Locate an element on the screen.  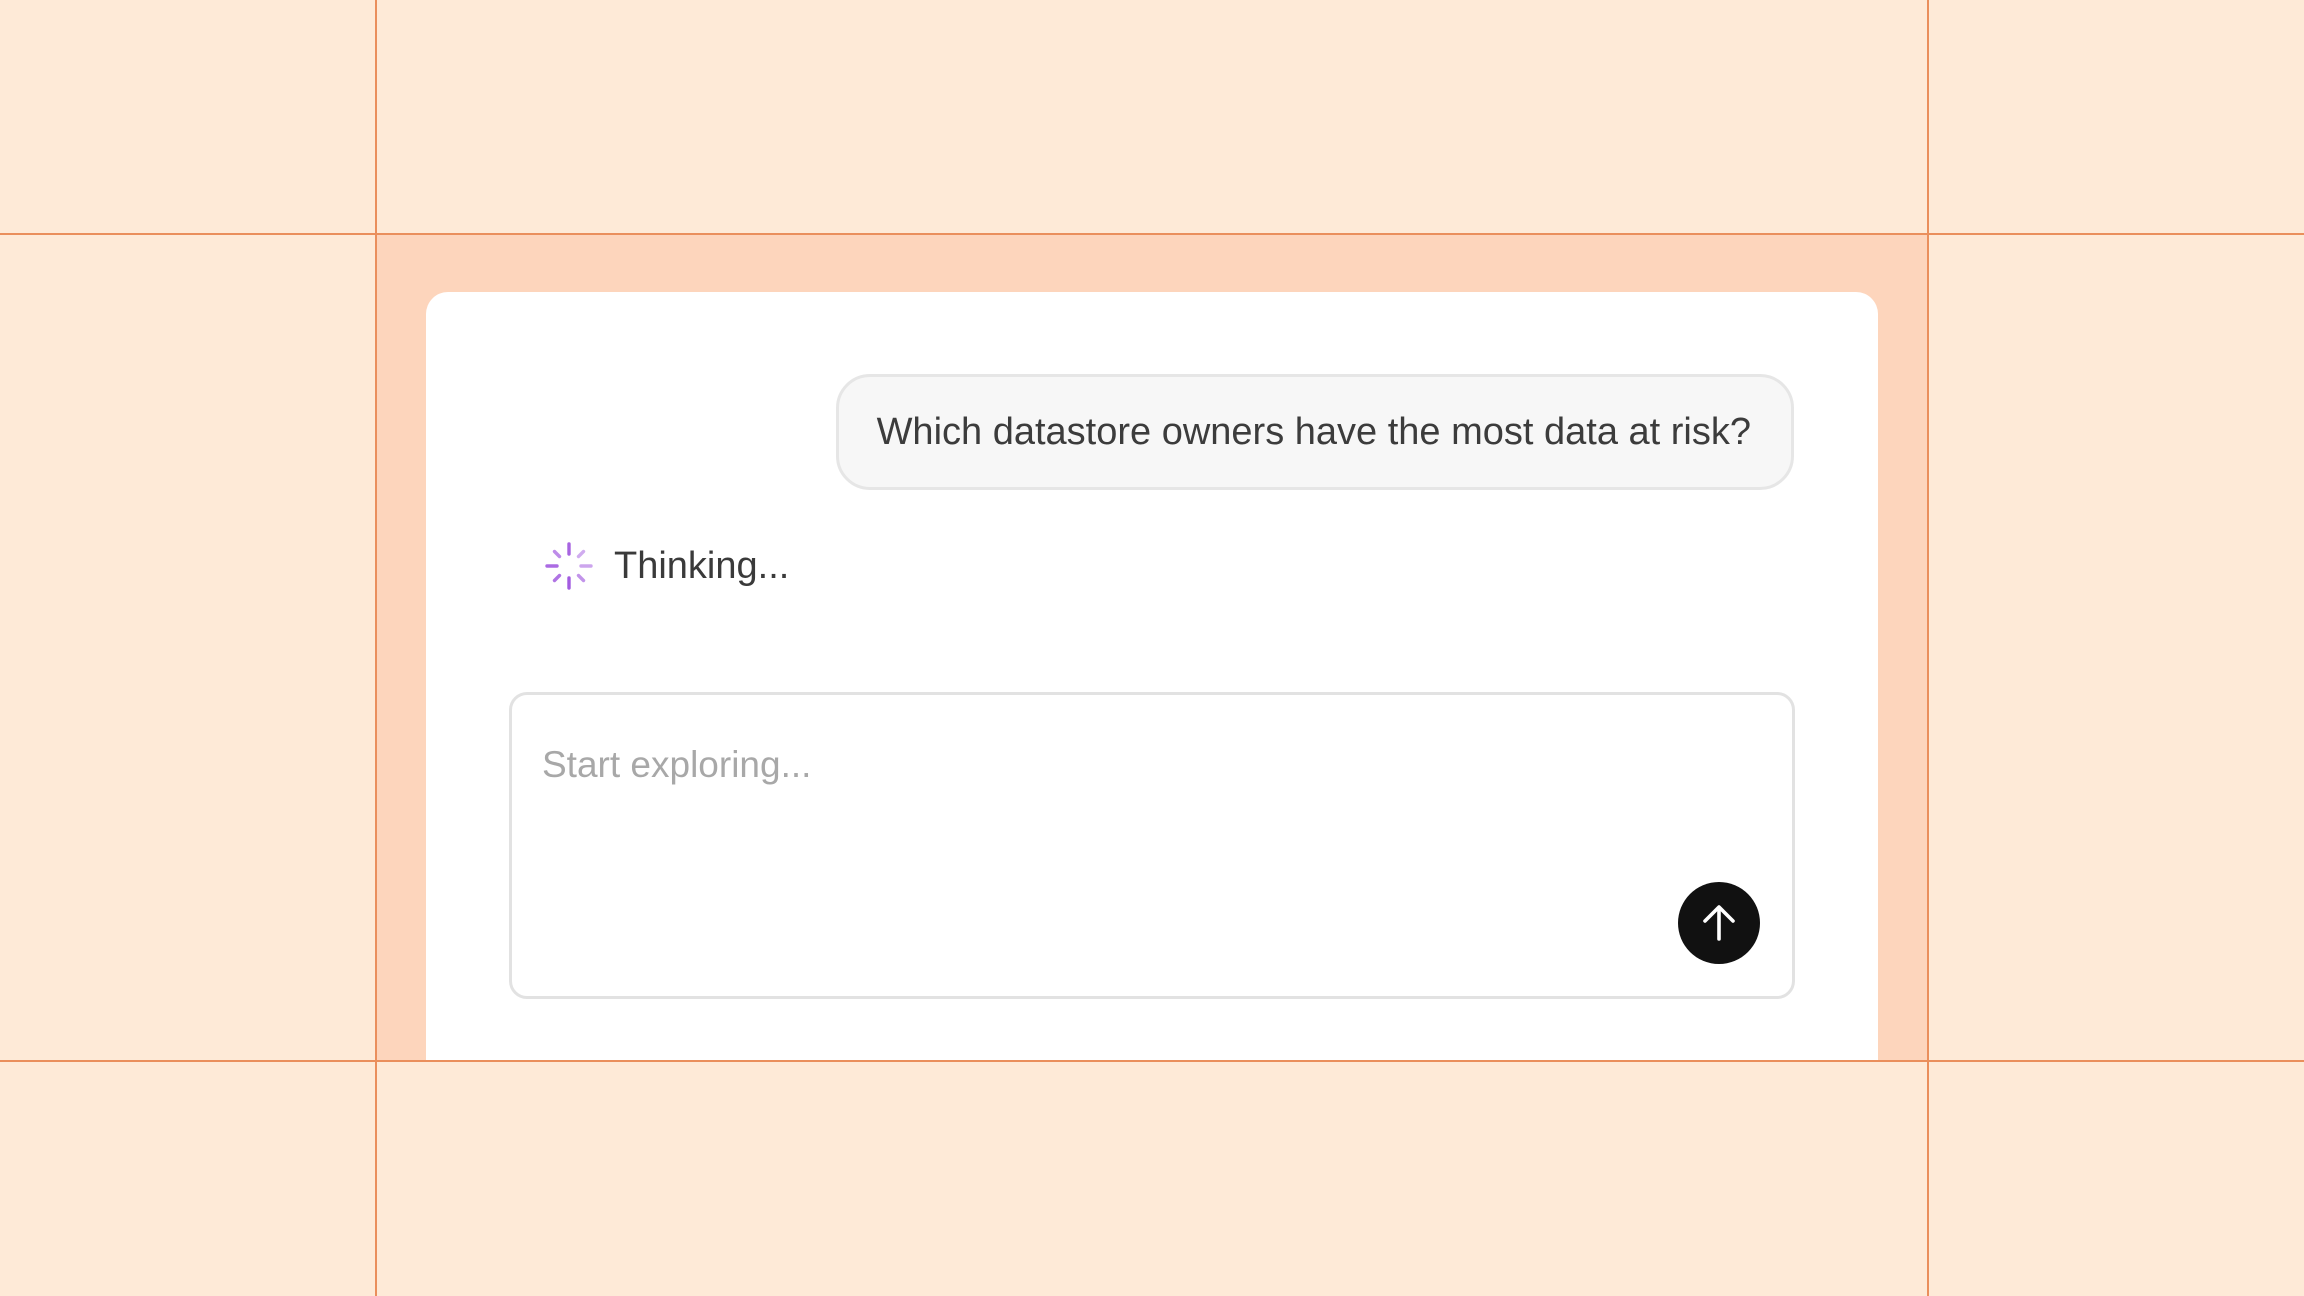
guide-line-vertical-right is located at coordinates (1928, 648).